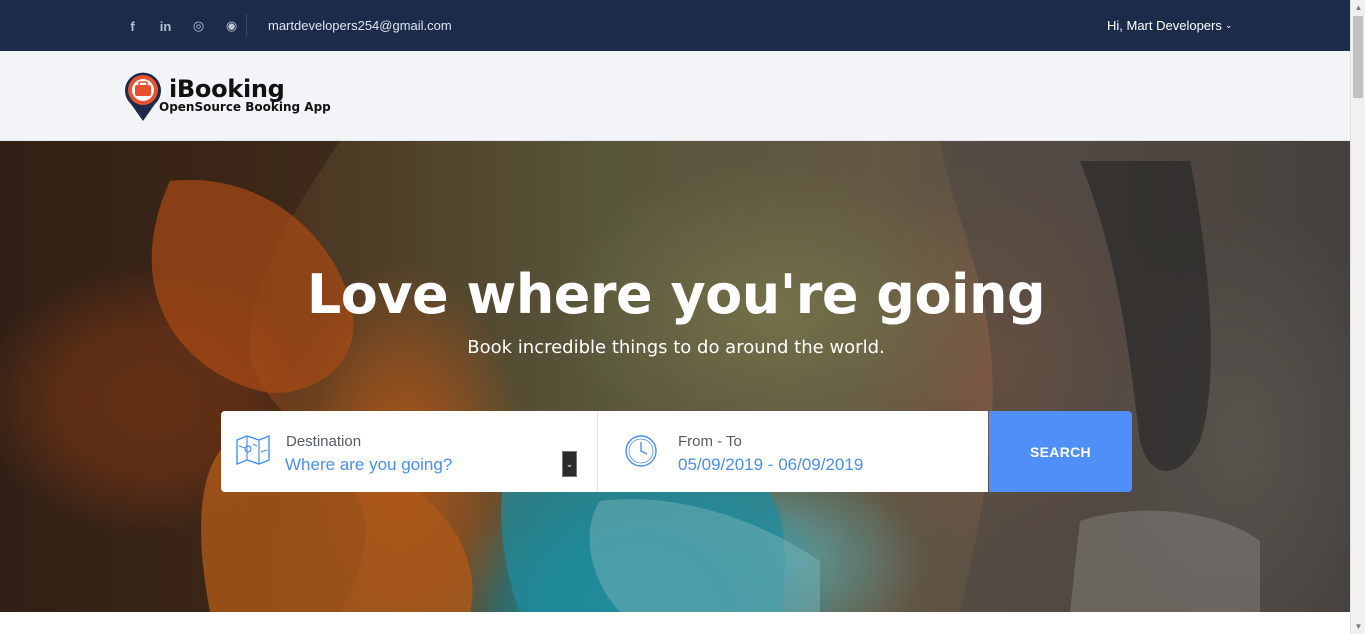  Describe the element at coordinates (1358, 57) in the screenshot. I see `scrollbar-thumb` at that location.